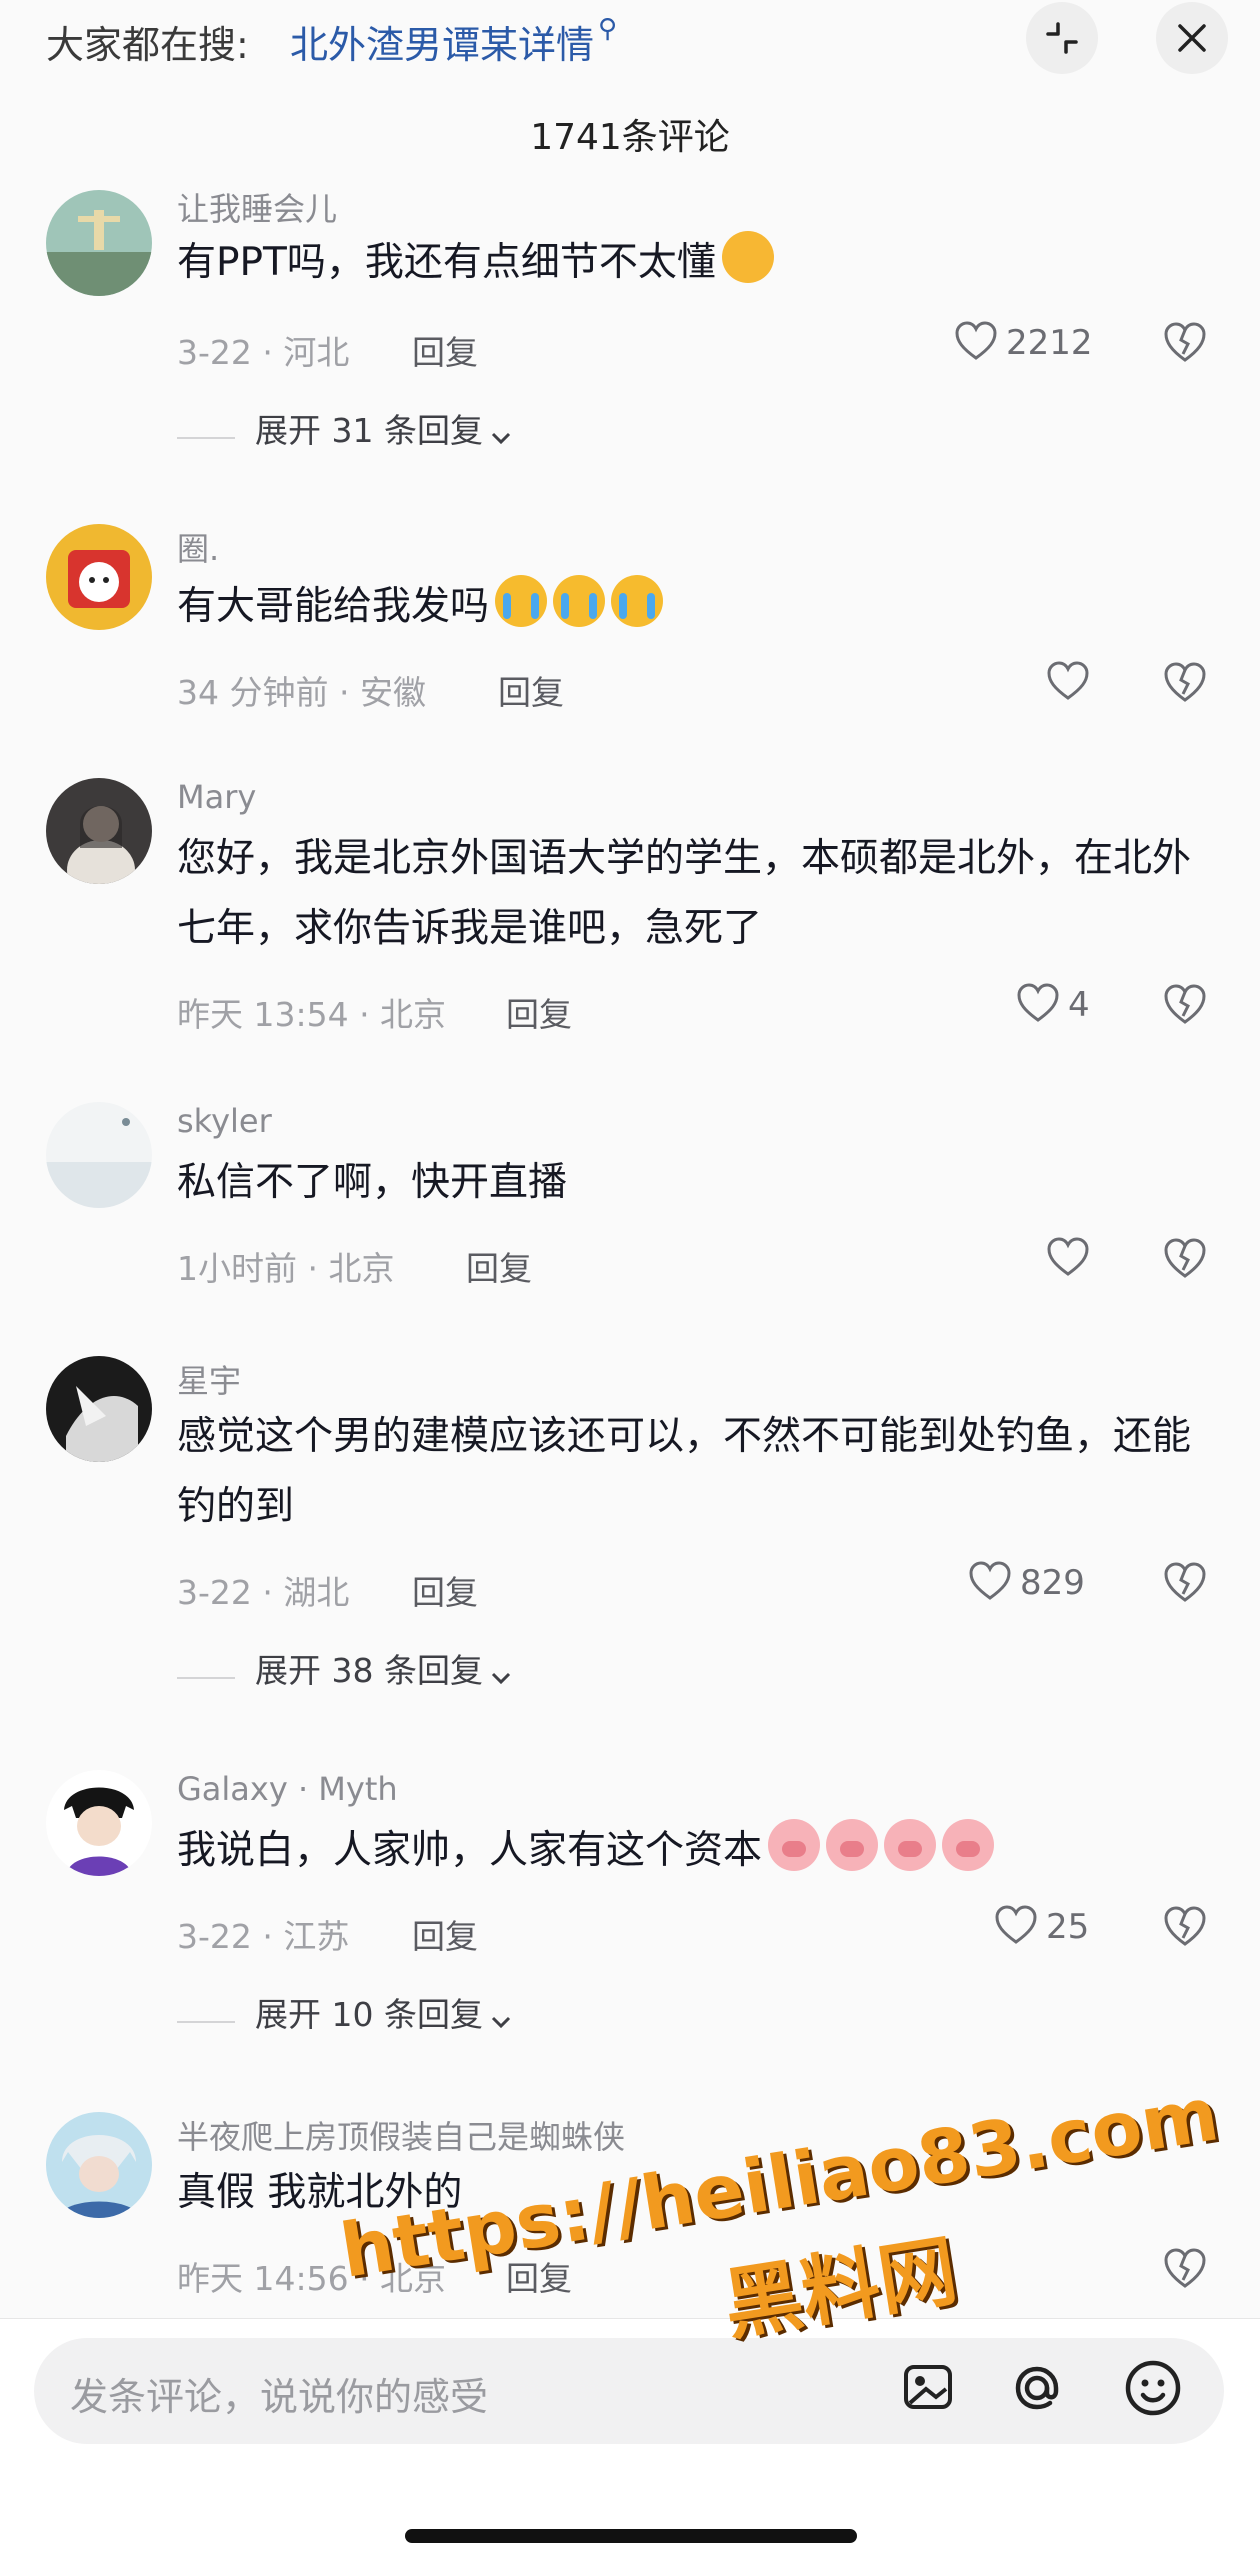 The image size is (1260, 2561). I want to click on top-search-bar: 大家都在搜: 北外渣男谭某详情 ⚲, so click(630, 45).